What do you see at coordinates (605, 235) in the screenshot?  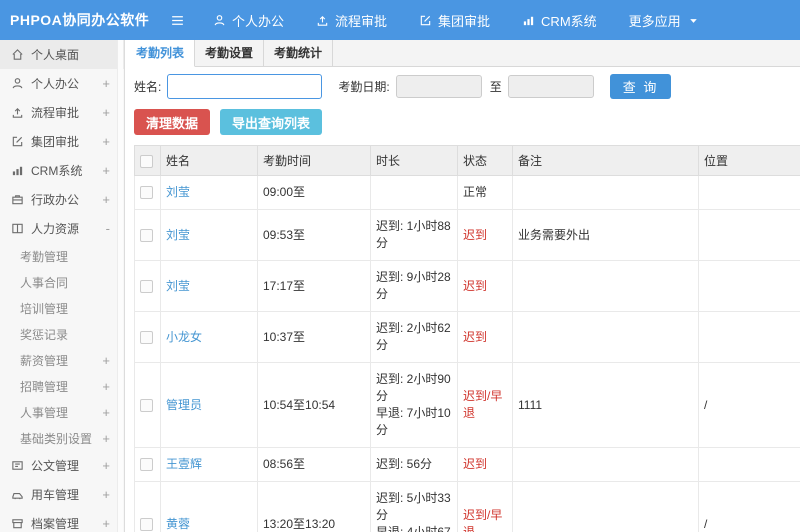 I see `note-cell: 业务需要外出` at bounding box center [605, 235].